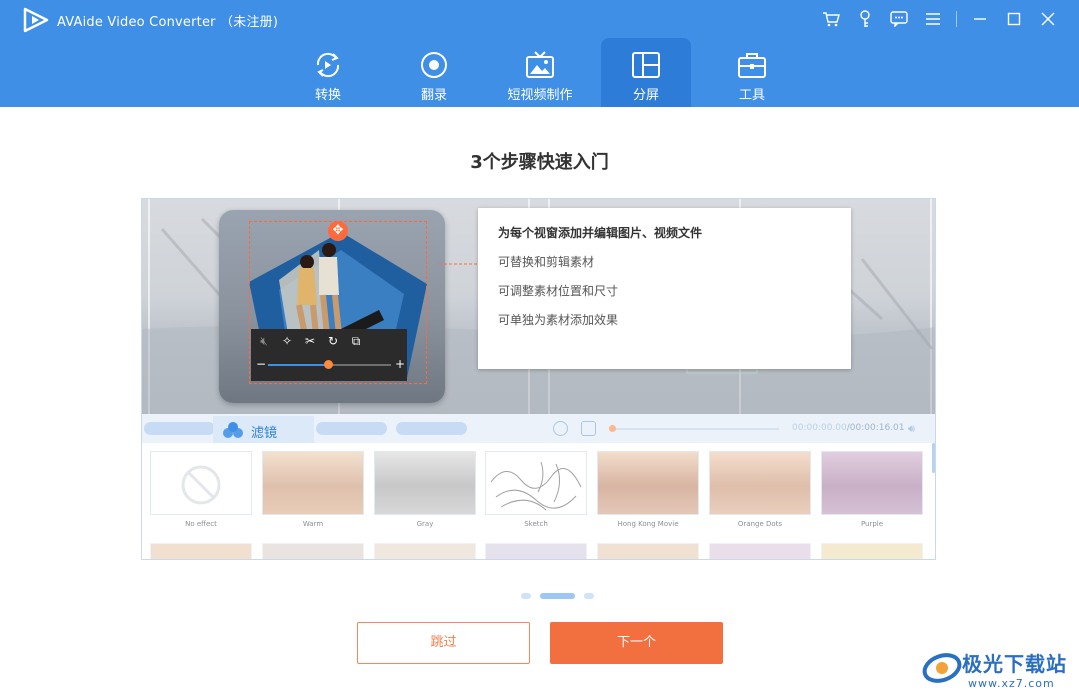 The image size is (1079, 700). What do you see at coordinates (400, 364) in the screenshot?
I see `volume-up-icon: +` at bounding box center [400, 364].